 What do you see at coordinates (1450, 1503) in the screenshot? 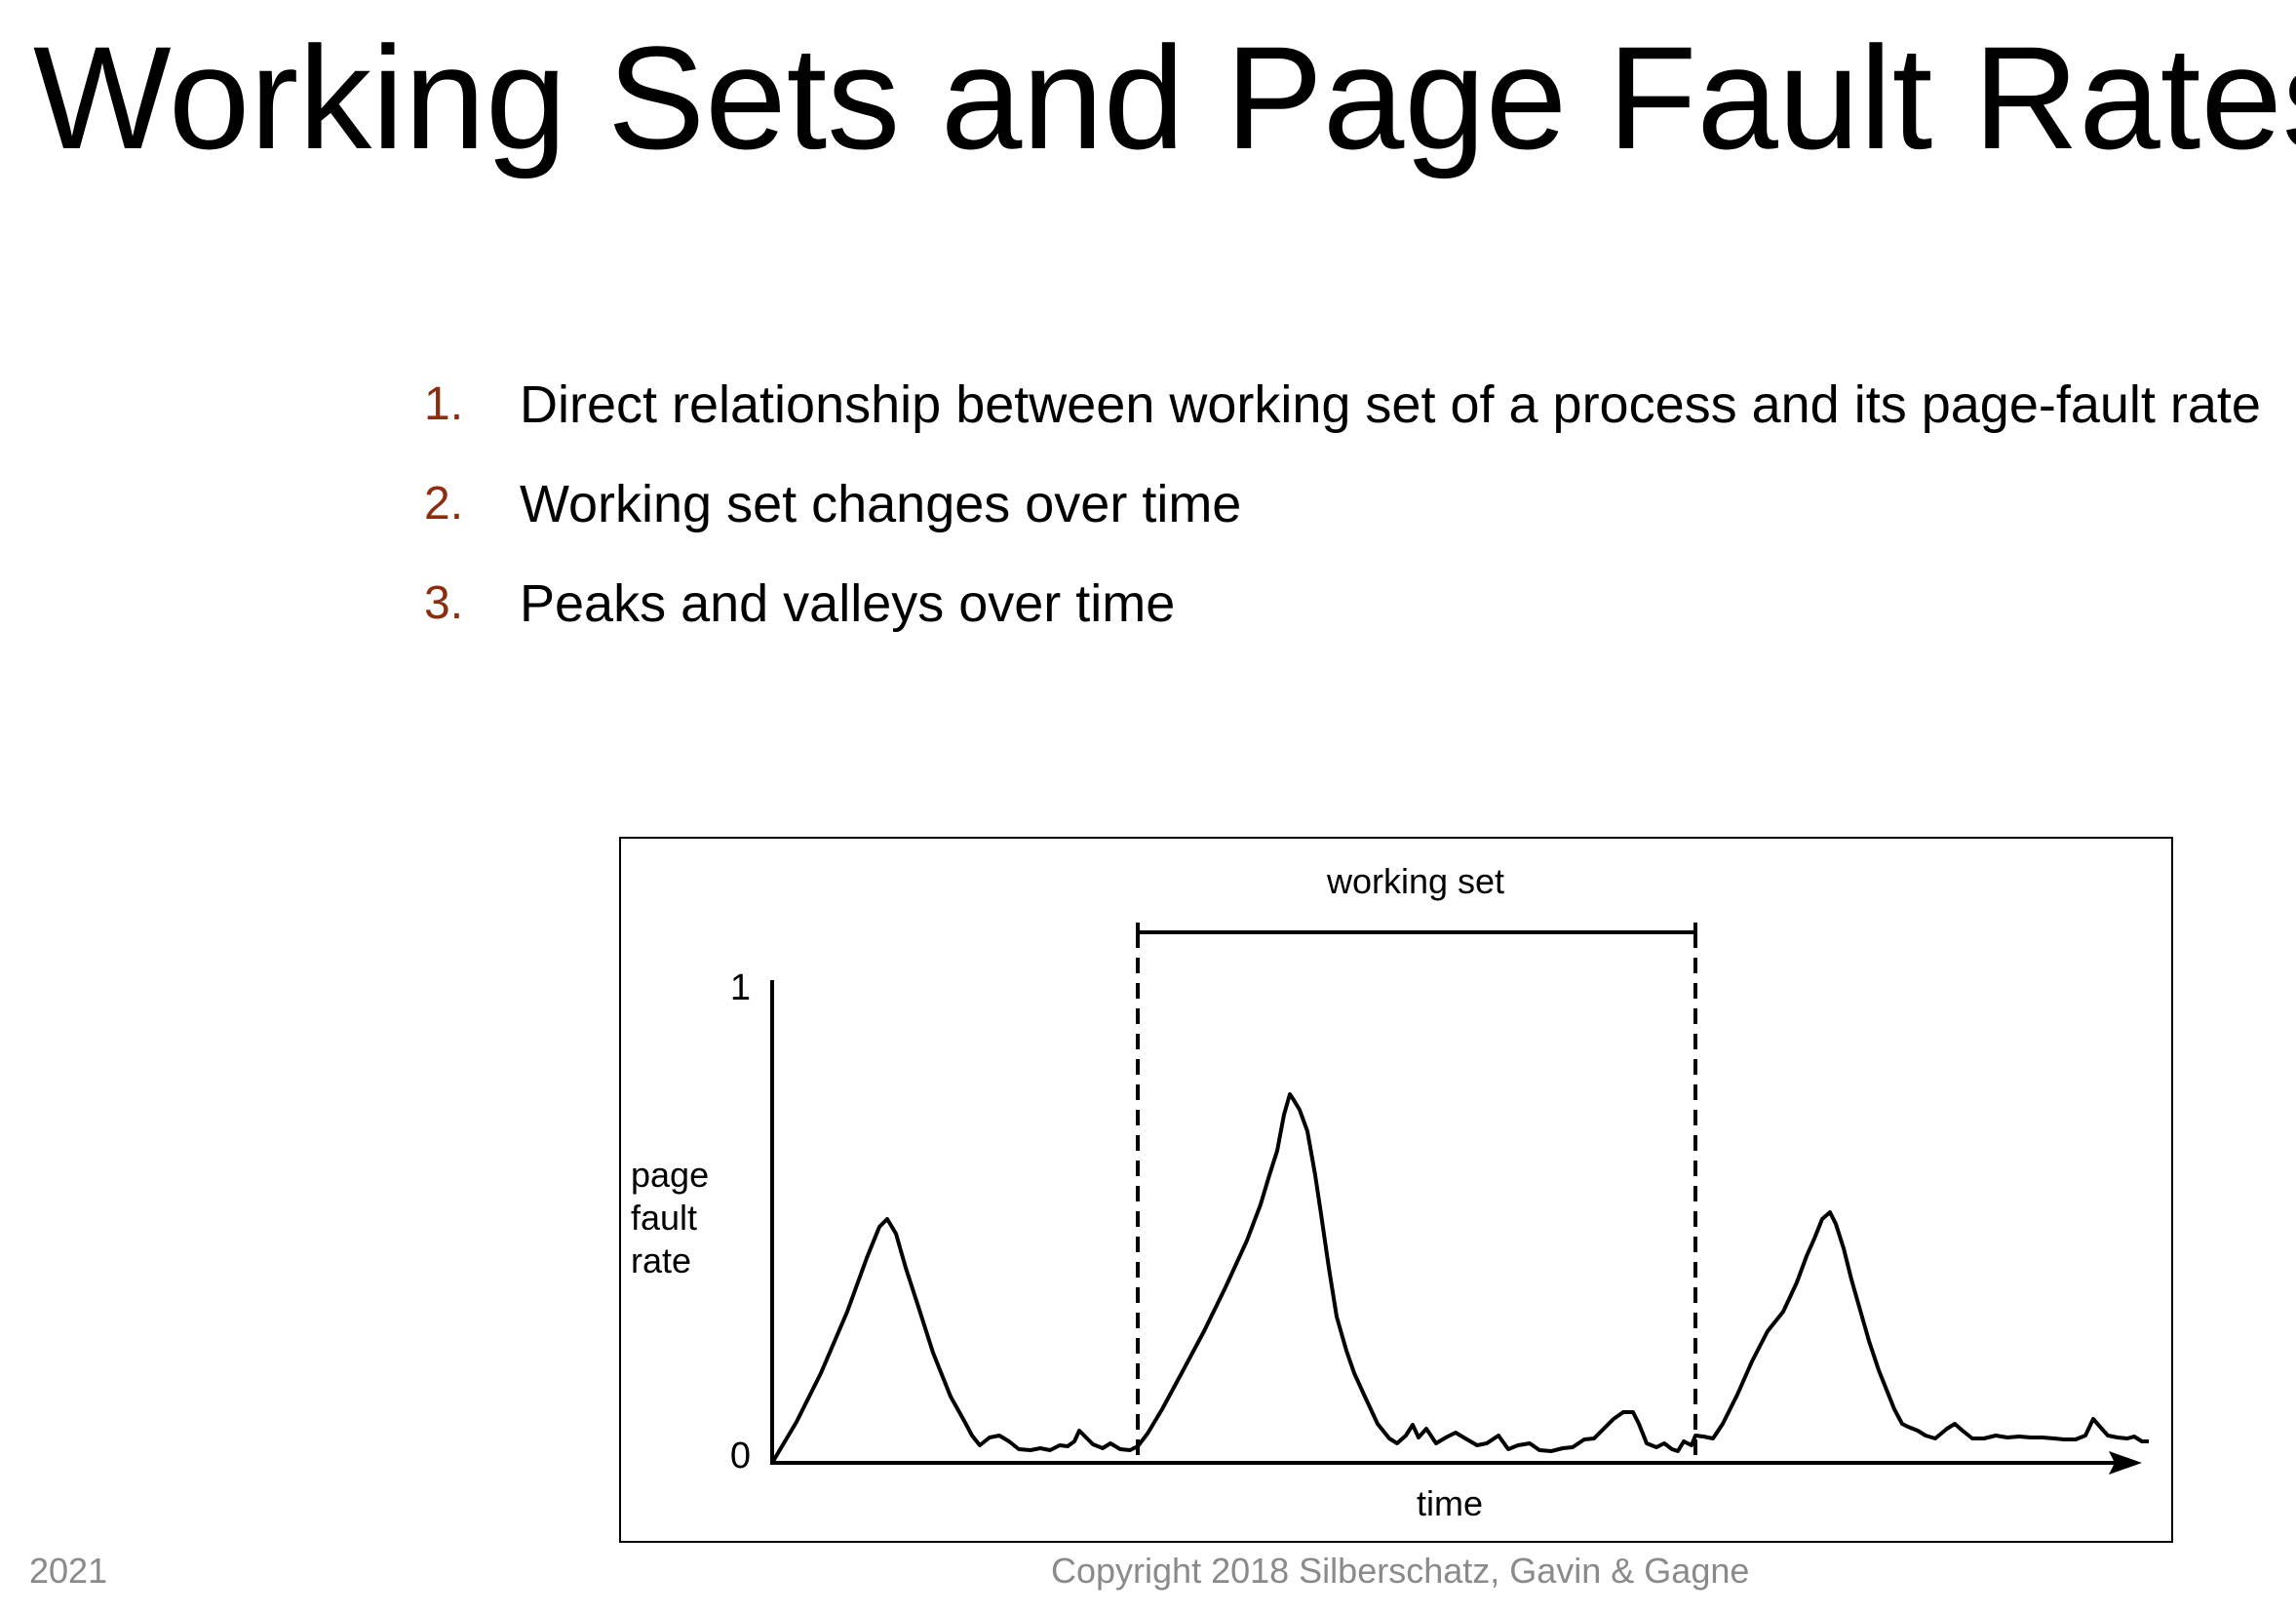
I see `x-axis-label: time` at bounding box center [1450, 1503].